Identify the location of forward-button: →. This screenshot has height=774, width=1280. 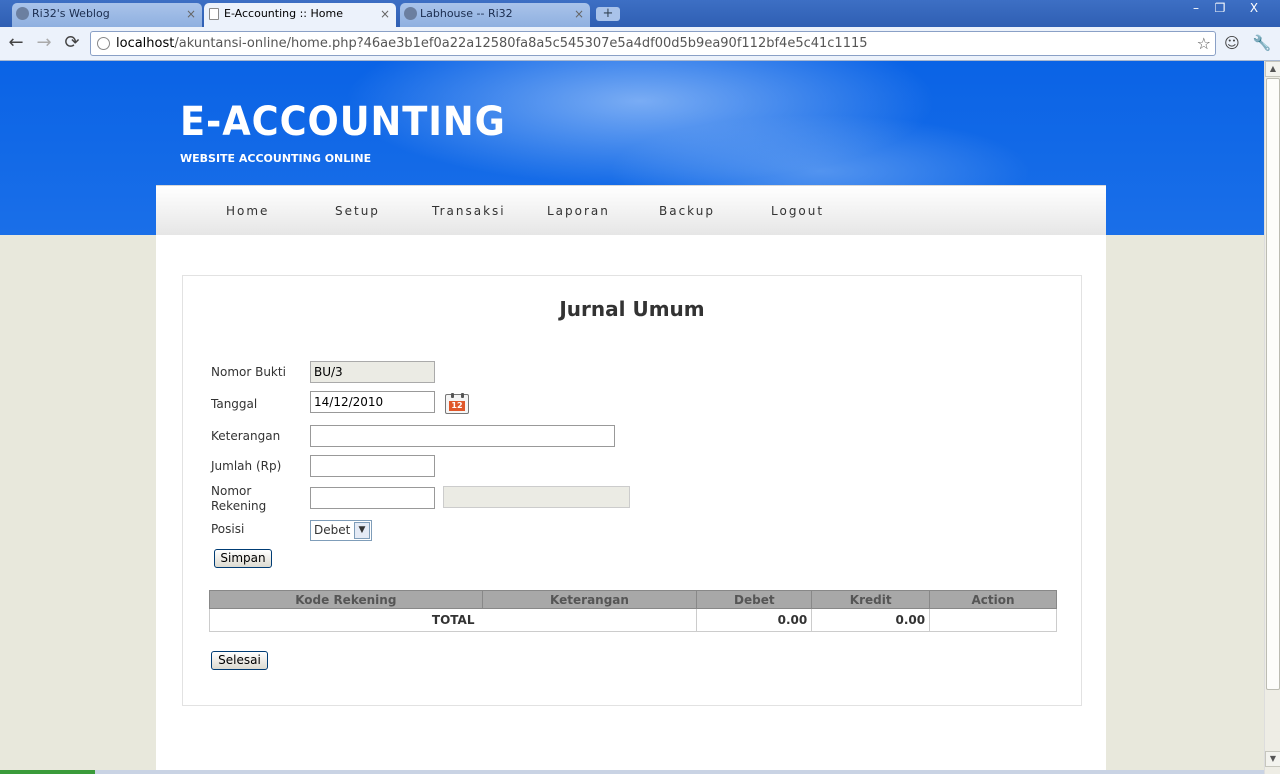
(44, 44).